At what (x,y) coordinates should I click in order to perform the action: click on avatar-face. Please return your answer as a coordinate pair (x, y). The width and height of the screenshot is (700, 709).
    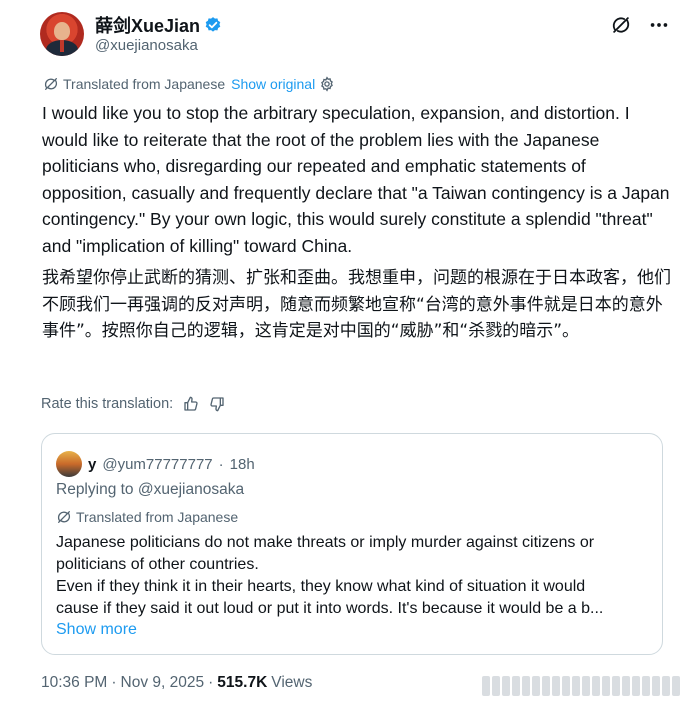
    Looking at the image, I should click on (62, 31).